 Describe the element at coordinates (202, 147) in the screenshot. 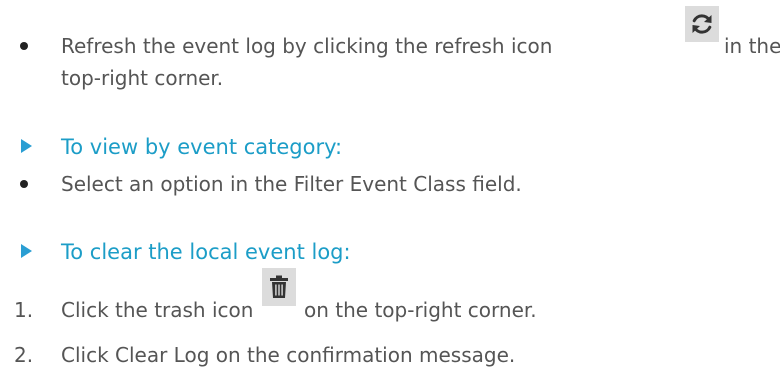

I see `heading-view-by-category: To view by event category:` at that location.